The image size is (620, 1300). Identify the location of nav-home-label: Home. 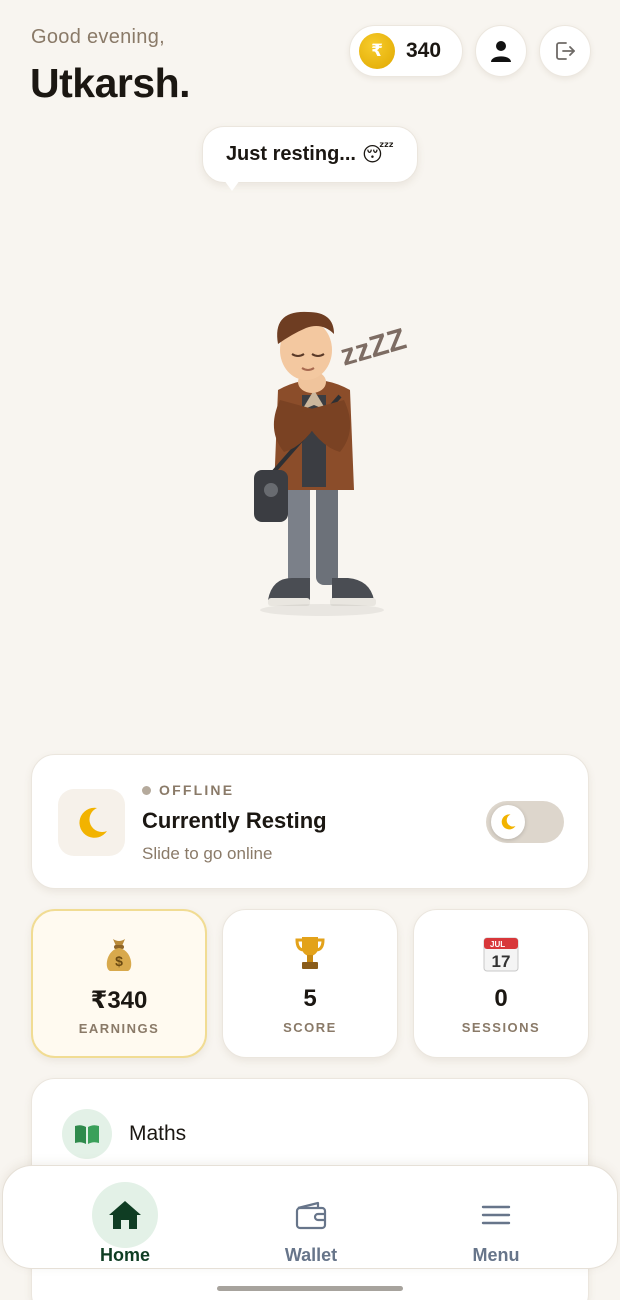
(124, 1255).